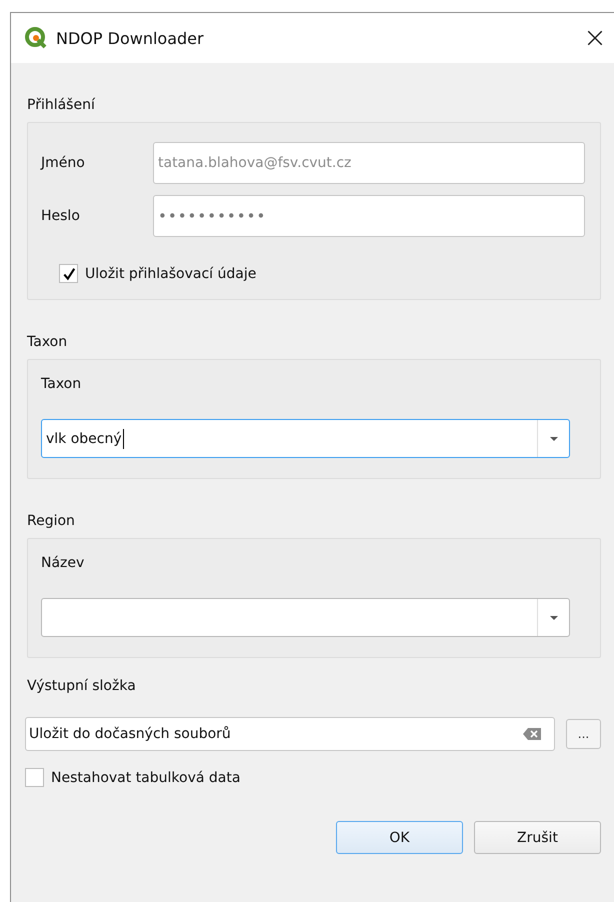  Describe the element at coordinates (170, 274) in the screenshot. I see `checkbox-label: Uložit přihlašovací údaje` at that location.